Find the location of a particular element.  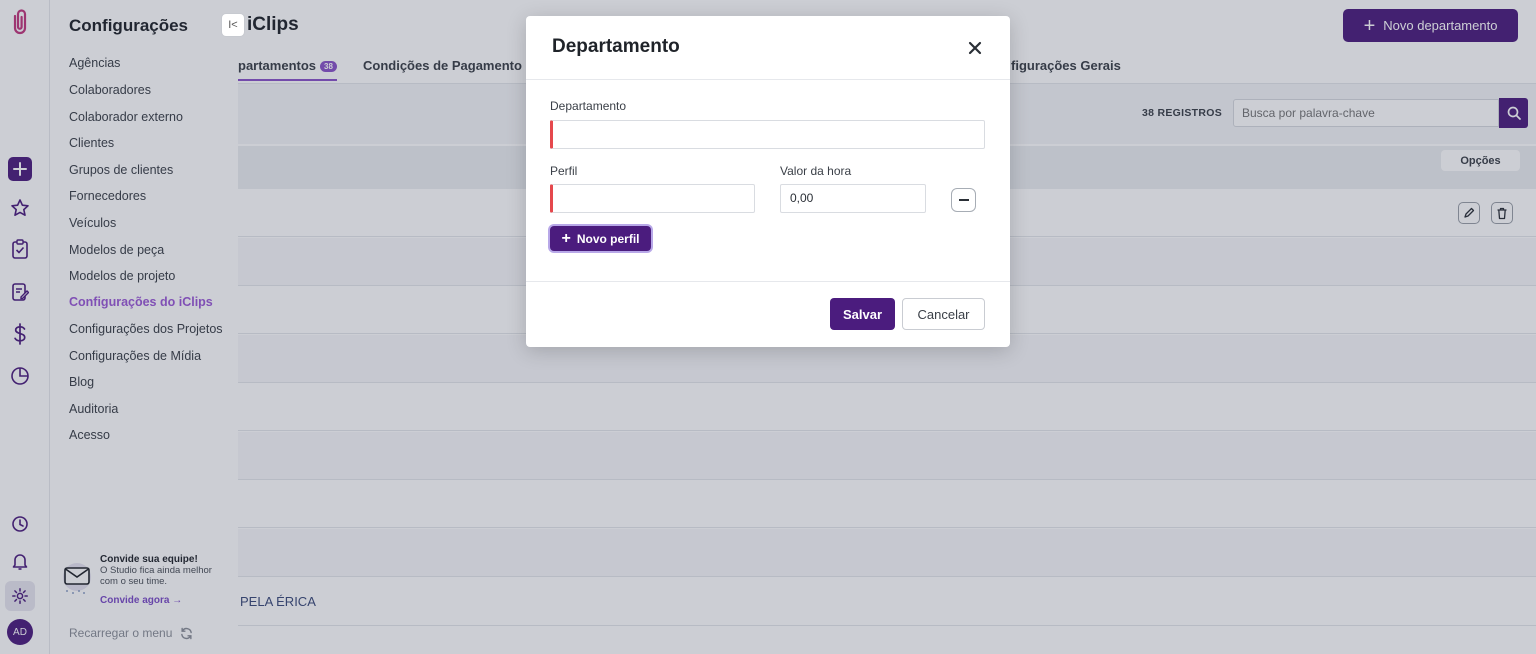

cancel-button: Cancelar is located at coordinates (943, 314).